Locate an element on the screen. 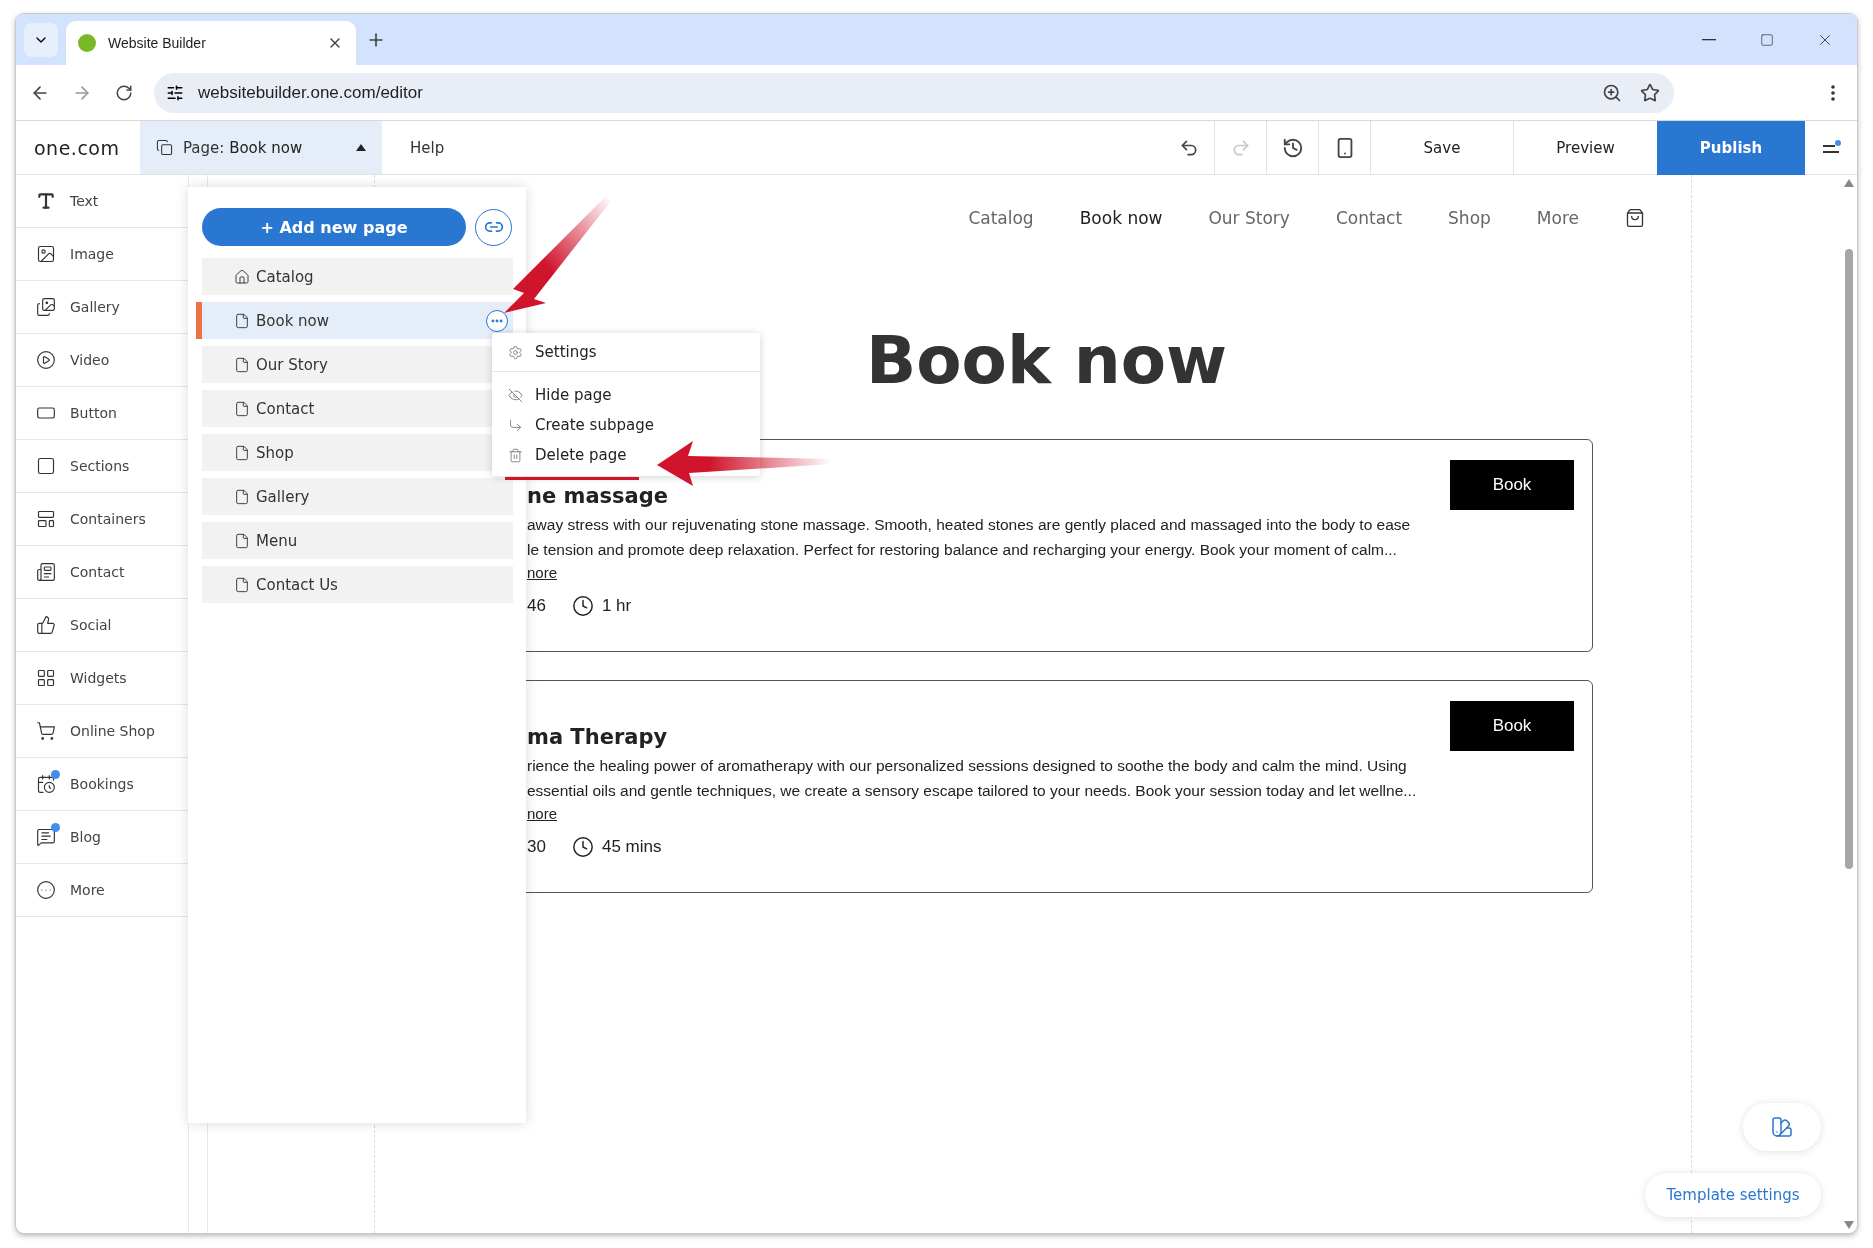  page-heading: Book now is located at coordinates (1046, 361).